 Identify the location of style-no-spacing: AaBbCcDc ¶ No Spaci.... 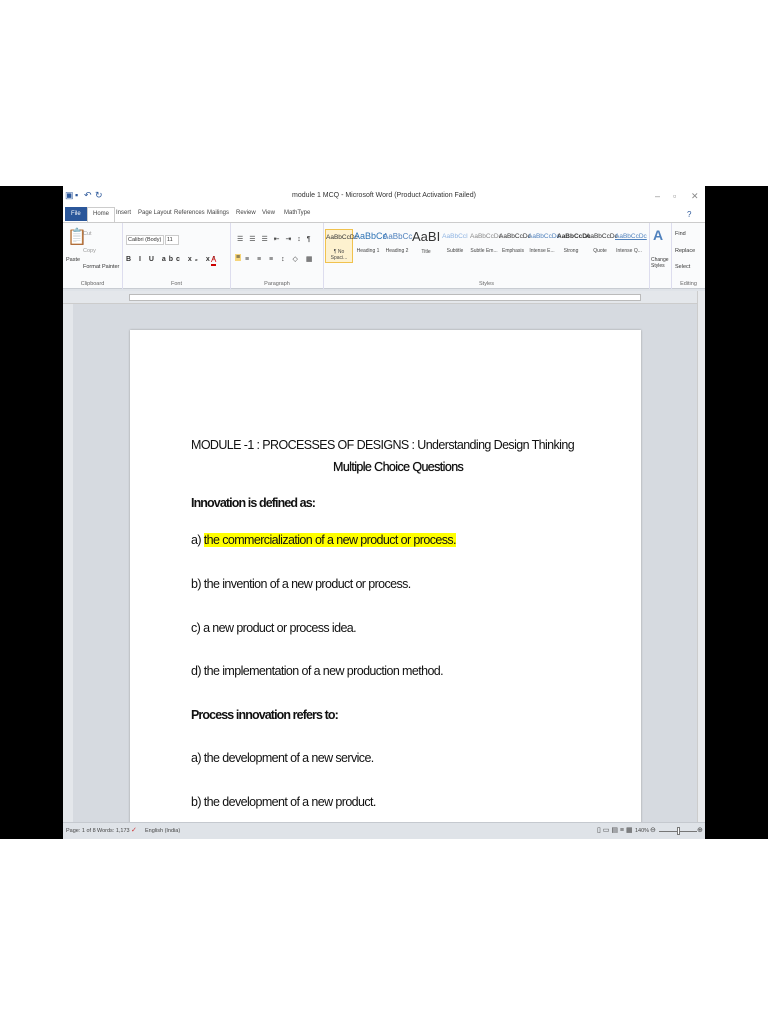
(341, 246).